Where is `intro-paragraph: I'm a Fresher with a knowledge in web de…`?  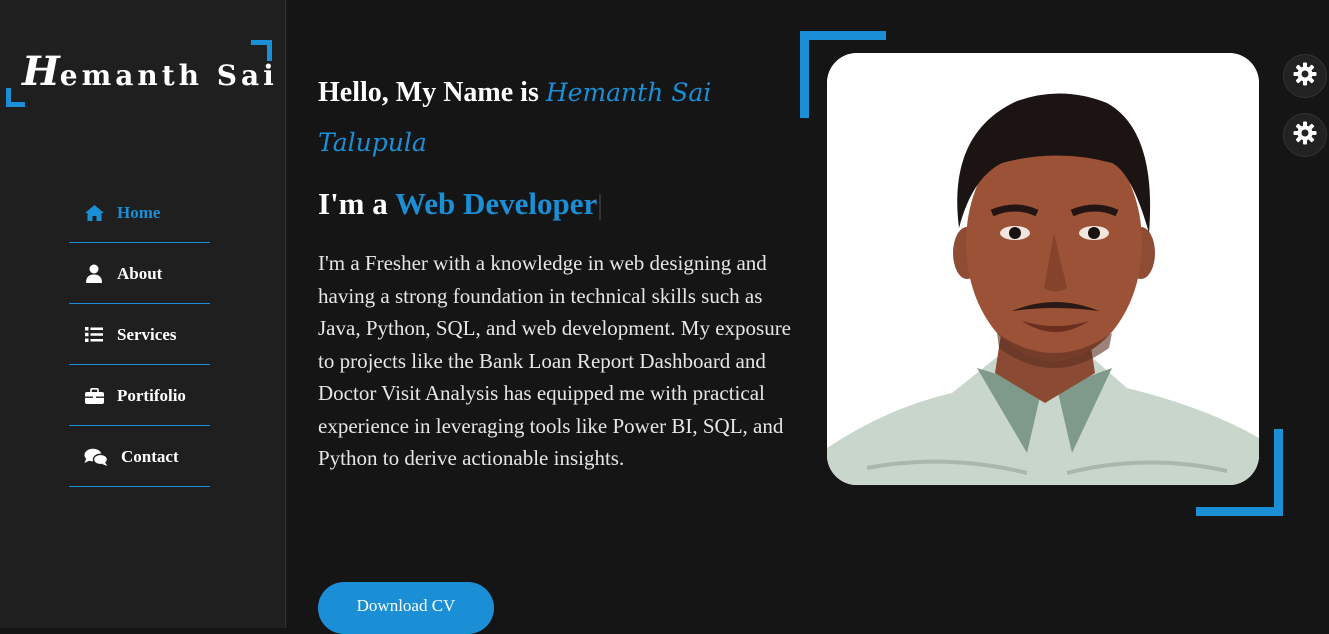 intro-paragraph: I'm a Fresher with a knowledge in web de… is located at coordinates (555, 360).